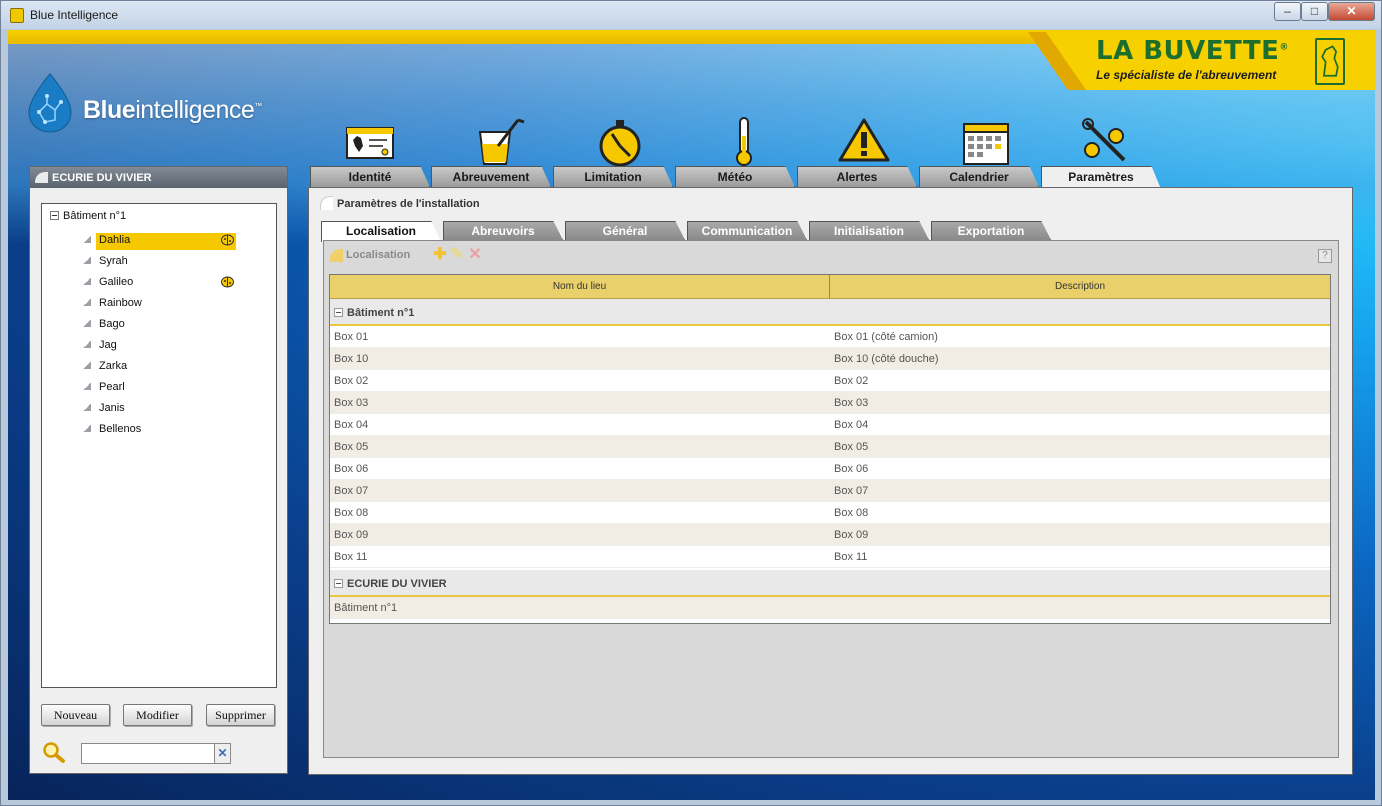 The height and width of the screenshot is (806, 1382). What do you see at coordinates (160, 344) in the screenshot?
I see `horse-item: Jag` at bounding box center [160, 344].